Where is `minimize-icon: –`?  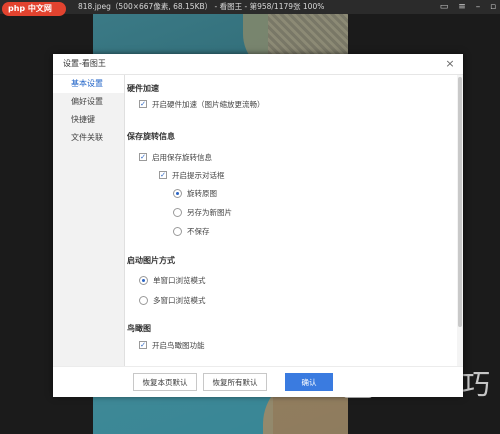
minimize-icon: – is located at coordinates (478, 7).